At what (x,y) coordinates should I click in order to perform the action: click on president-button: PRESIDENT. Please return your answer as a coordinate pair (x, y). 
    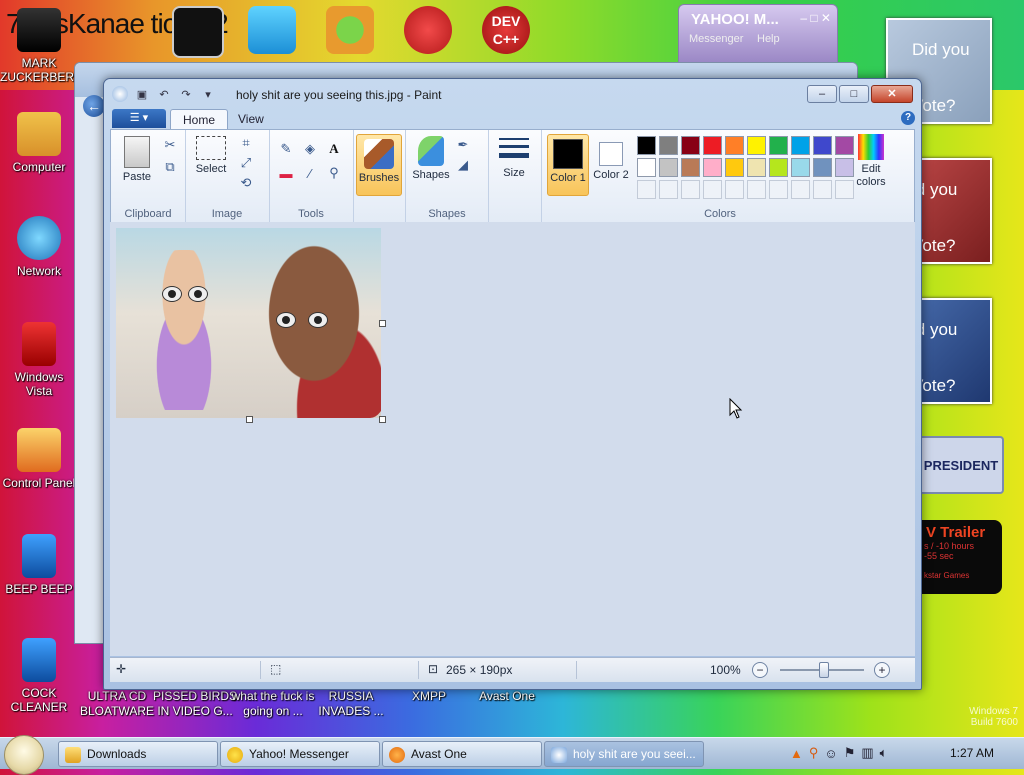
    Looking at the image, I should click on (961, 465).